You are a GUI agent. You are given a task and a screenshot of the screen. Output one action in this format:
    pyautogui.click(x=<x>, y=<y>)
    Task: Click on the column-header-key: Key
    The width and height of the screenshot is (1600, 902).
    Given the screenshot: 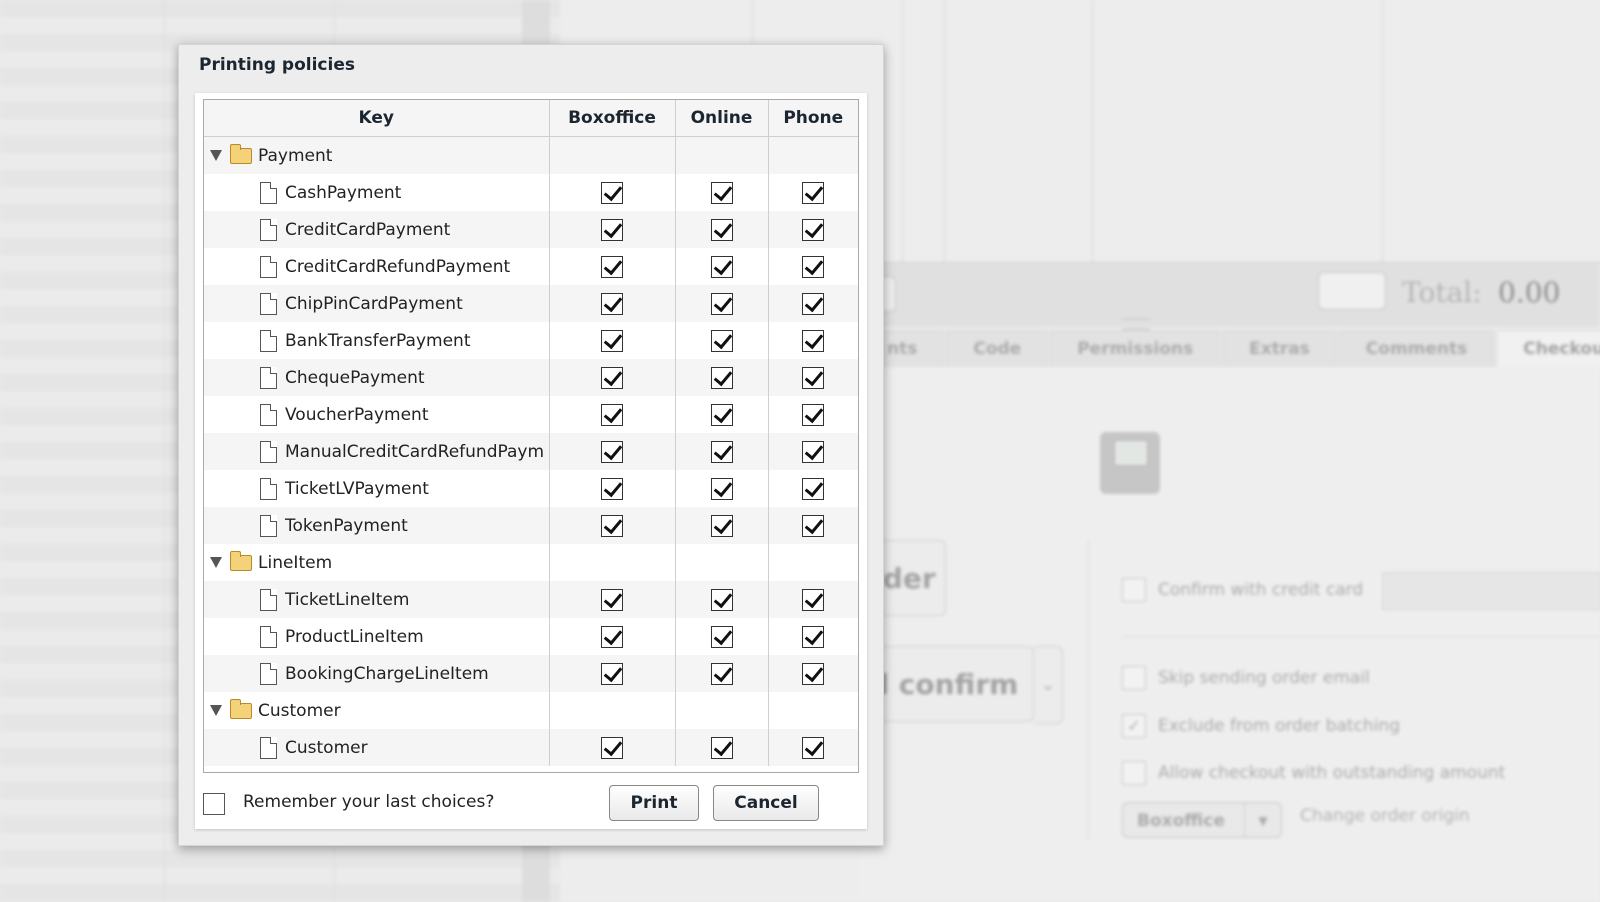 What is the action you would take?
    pyautogui.click(x=376, y=118)
    